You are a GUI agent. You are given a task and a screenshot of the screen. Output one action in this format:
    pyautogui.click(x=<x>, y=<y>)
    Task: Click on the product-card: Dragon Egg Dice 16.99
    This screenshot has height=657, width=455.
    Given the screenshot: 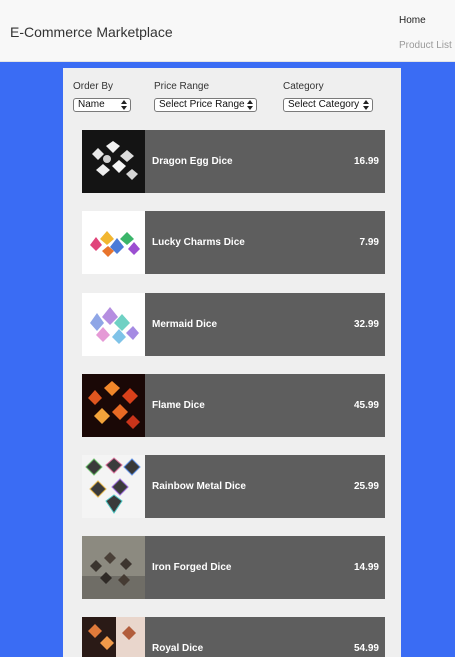 What is the action you would take?
    pyautogui.click(x=233, y=161)
    